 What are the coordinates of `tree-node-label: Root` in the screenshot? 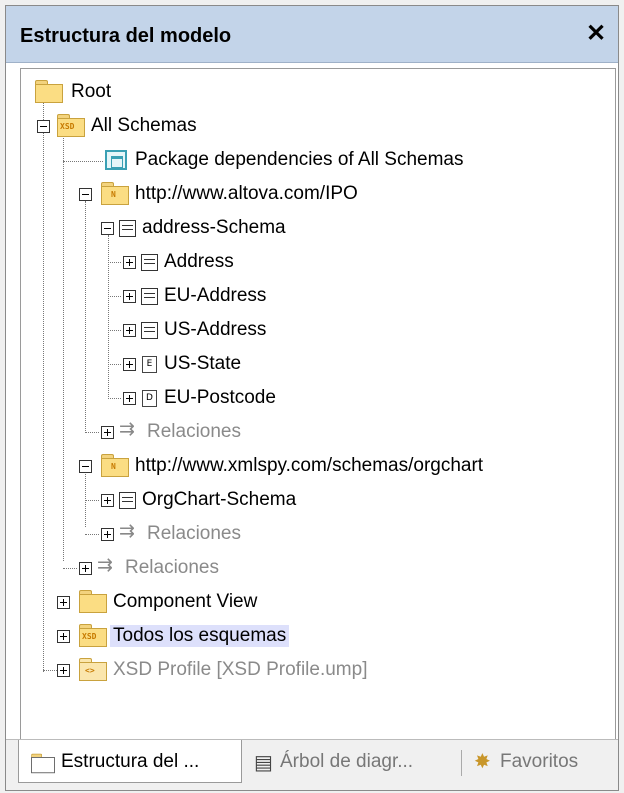 It's located at (91, 91).